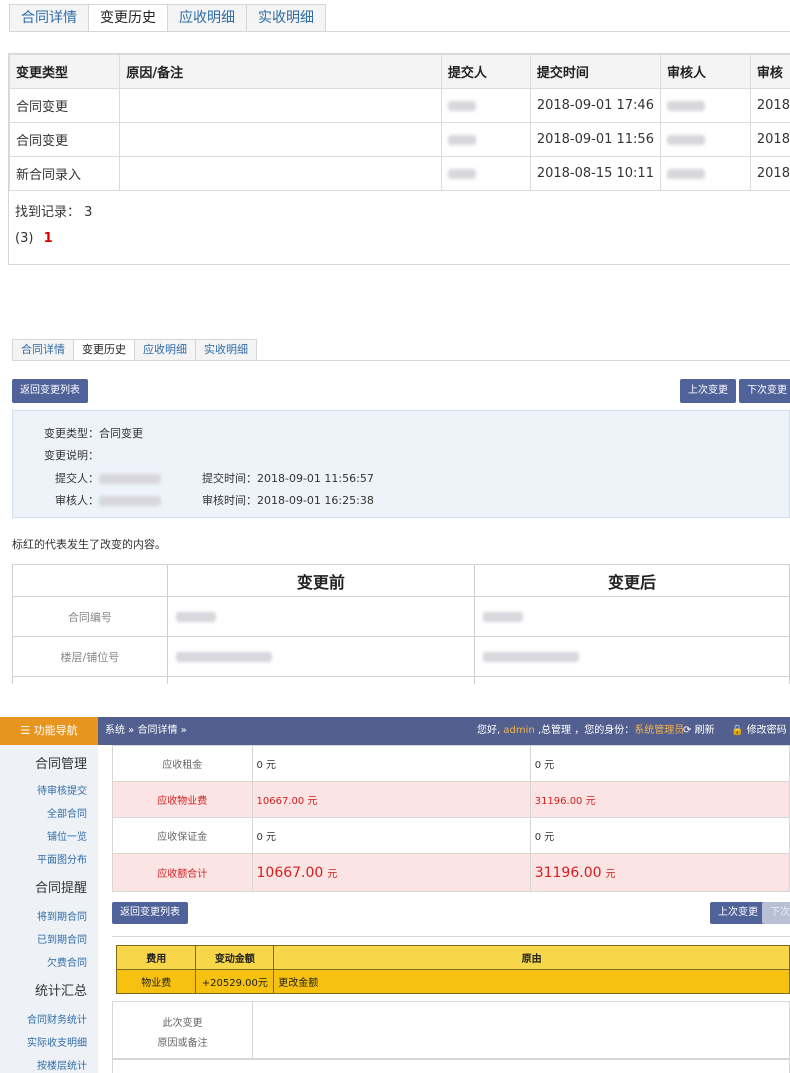 The image size is (790, 1073). I want to click on col-submitter: 提交人, so click(485, 71).